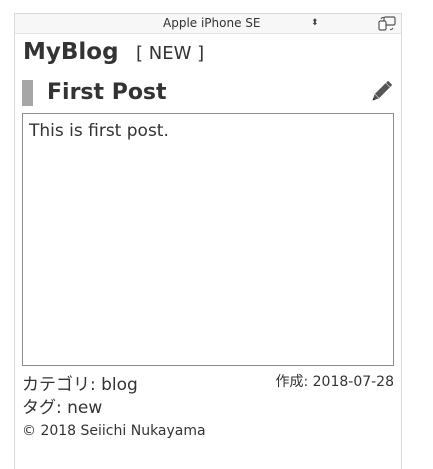  I want to click on post-title: First Post, so click(107, 92).